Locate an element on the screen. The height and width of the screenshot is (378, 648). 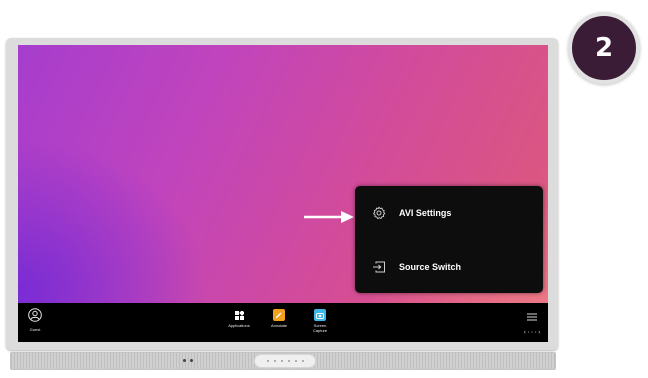
speaker-strip is located at coordinates (283, 361).